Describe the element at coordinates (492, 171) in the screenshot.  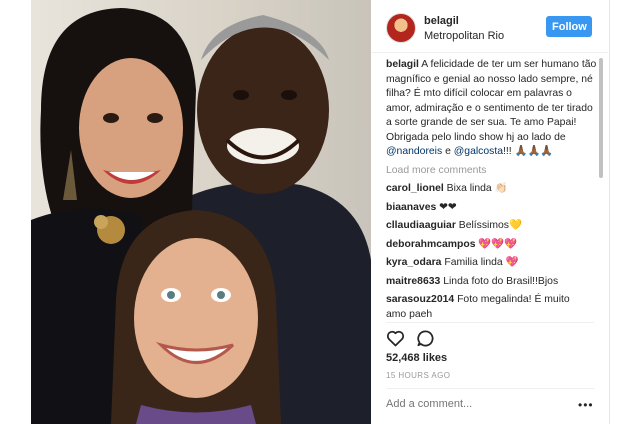
I see `load-more-comments-link: Load more comments` at that location.